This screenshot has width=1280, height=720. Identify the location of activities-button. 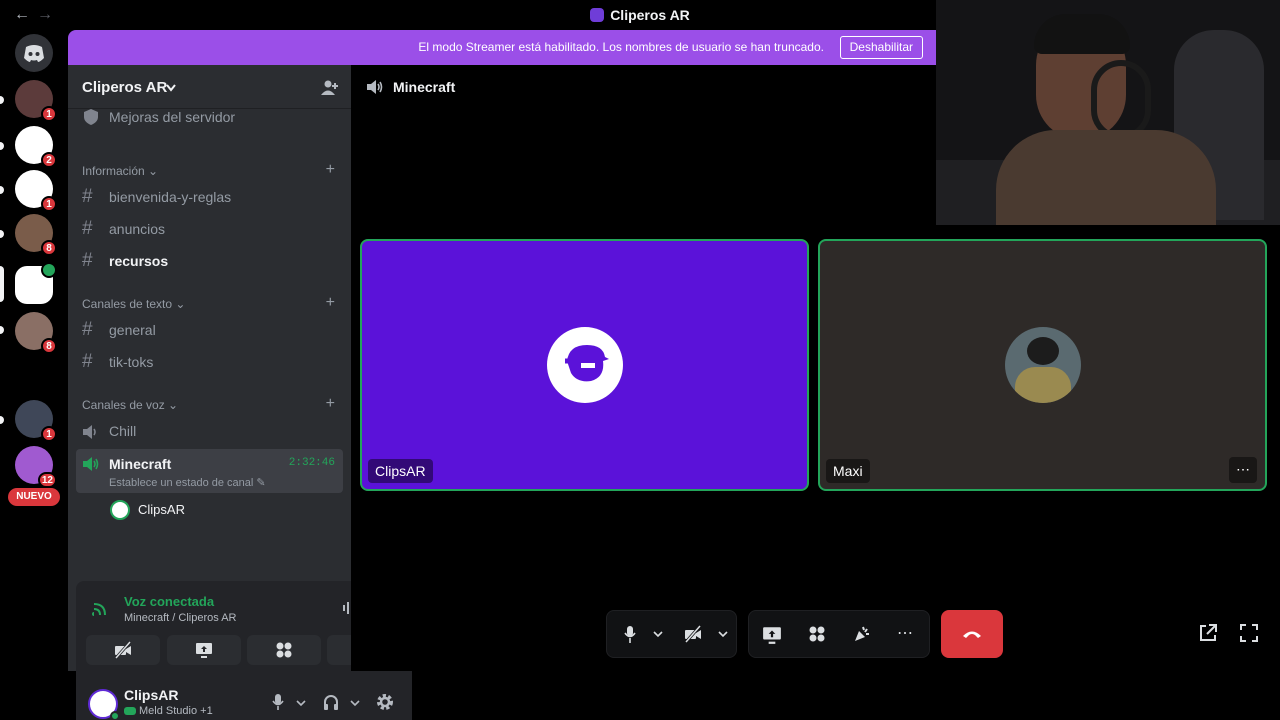
(284, 650).